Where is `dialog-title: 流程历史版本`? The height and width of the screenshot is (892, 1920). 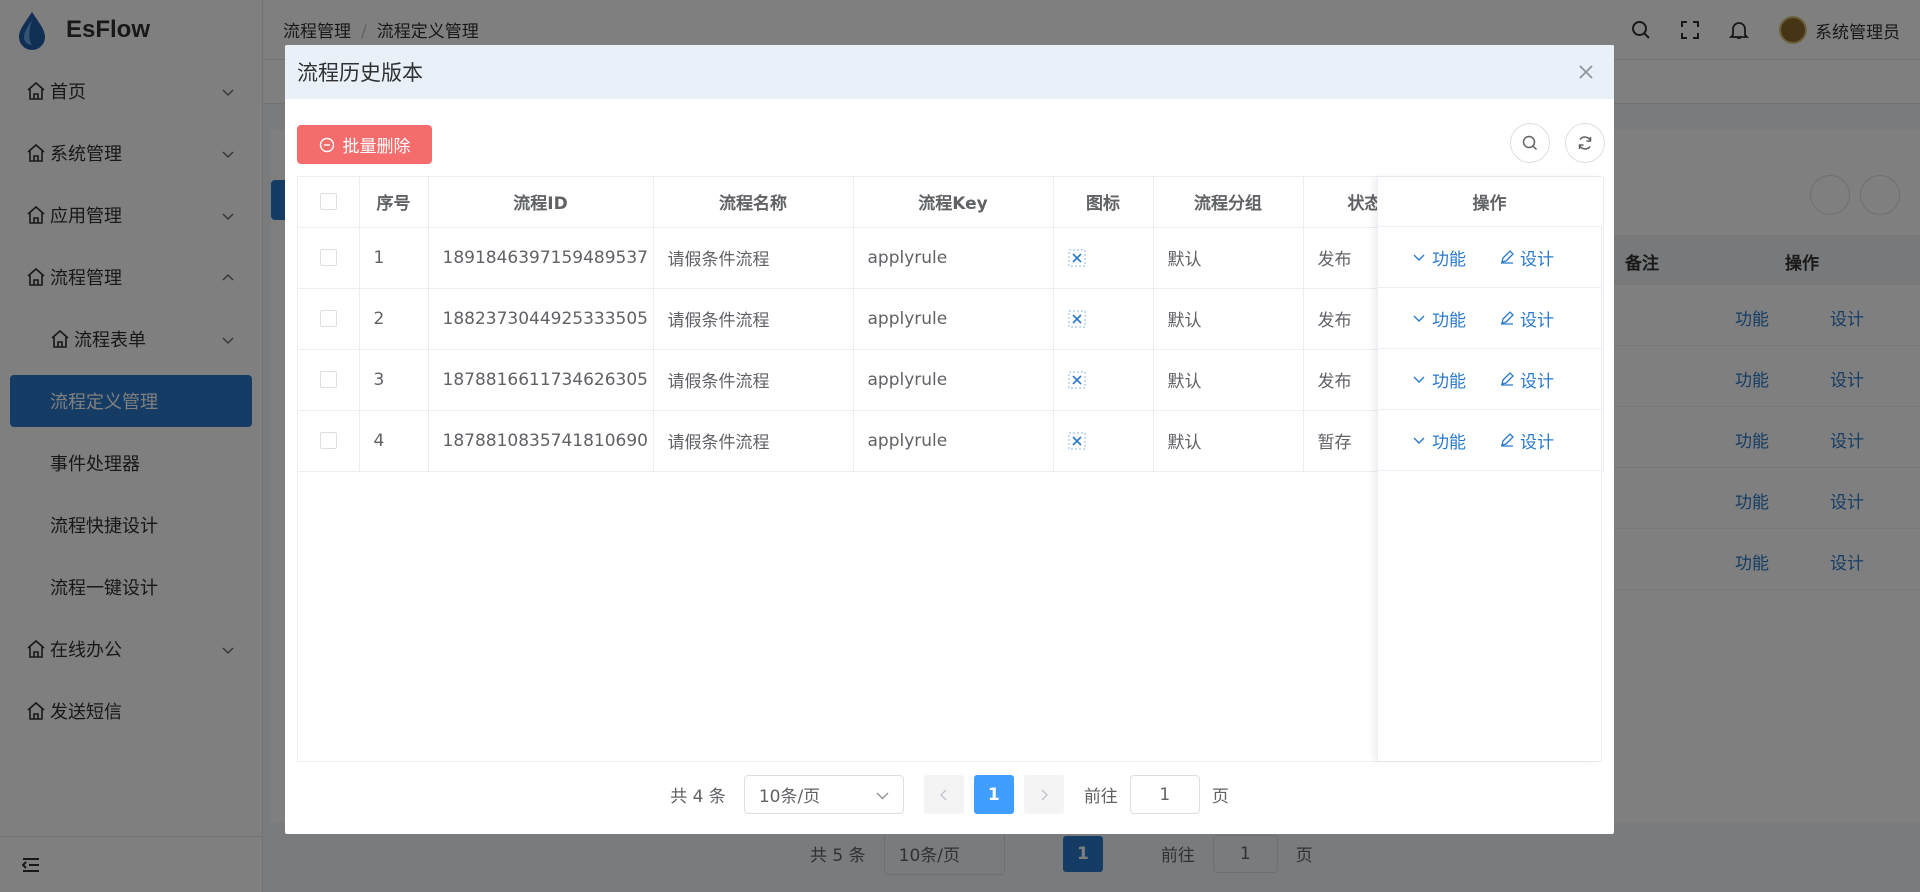 dialog-title: 流程历史版本 is located at coordinates (360, 73).